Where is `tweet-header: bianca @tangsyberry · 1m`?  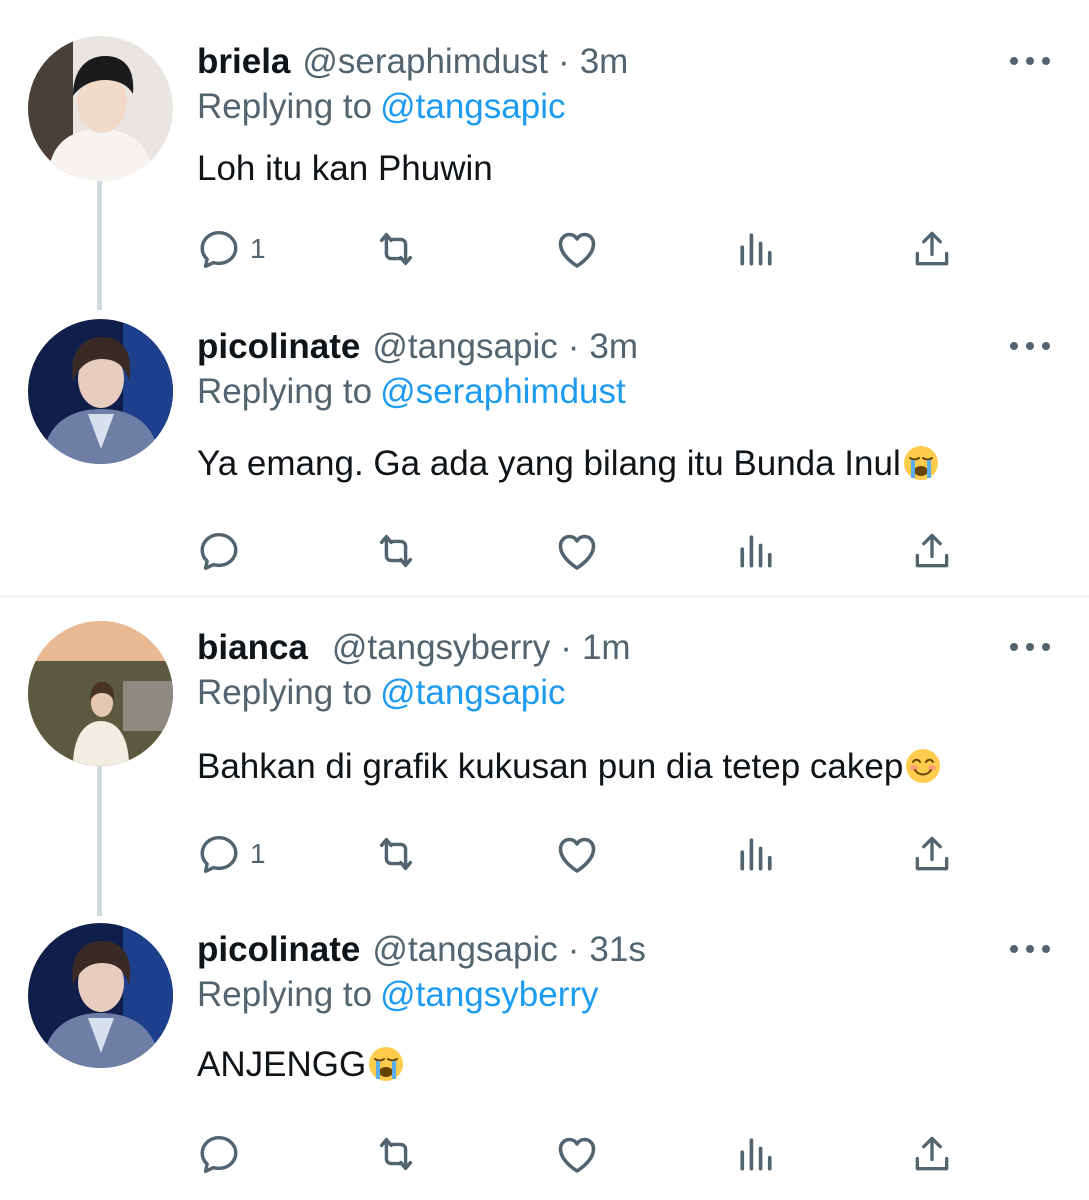
tweet-header: bianca @tangsyberry · 1m is located at coordinates (414, 648).